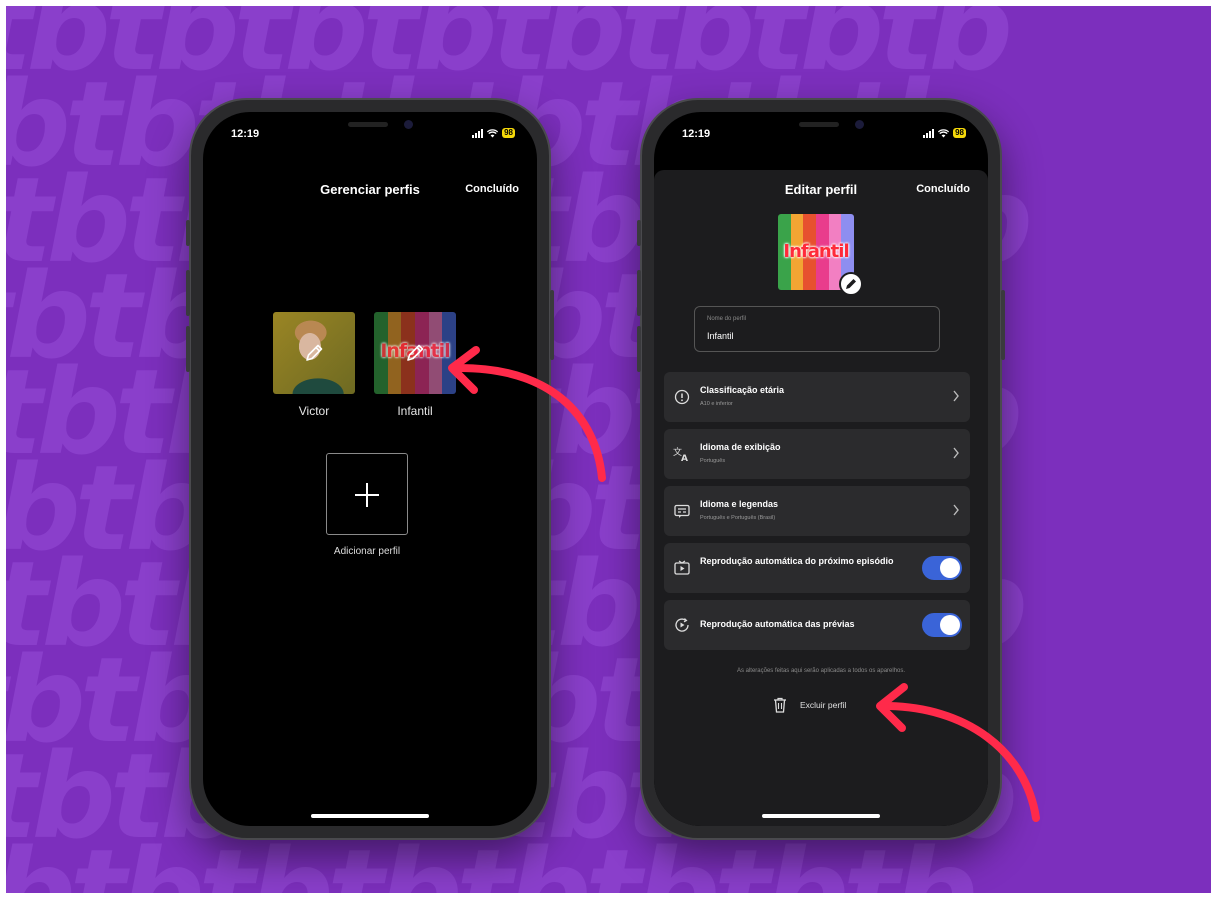 The height and width of the screenshot is (899, 1217). What do you see at coordinates (492, 858) in the screenshot?
I see `watermark-row: tbtbtbtbtbtbtbtb` at bounding box center [492, 858].